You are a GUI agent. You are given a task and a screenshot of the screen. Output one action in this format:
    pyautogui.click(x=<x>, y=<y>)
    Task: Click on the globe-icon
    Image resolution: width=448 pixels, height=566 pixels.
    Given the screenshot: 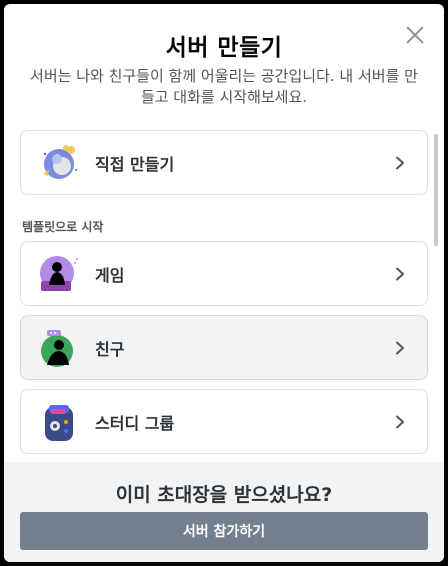 What is the action you would take?
    pyautogui.click(x=60, y=163)
    